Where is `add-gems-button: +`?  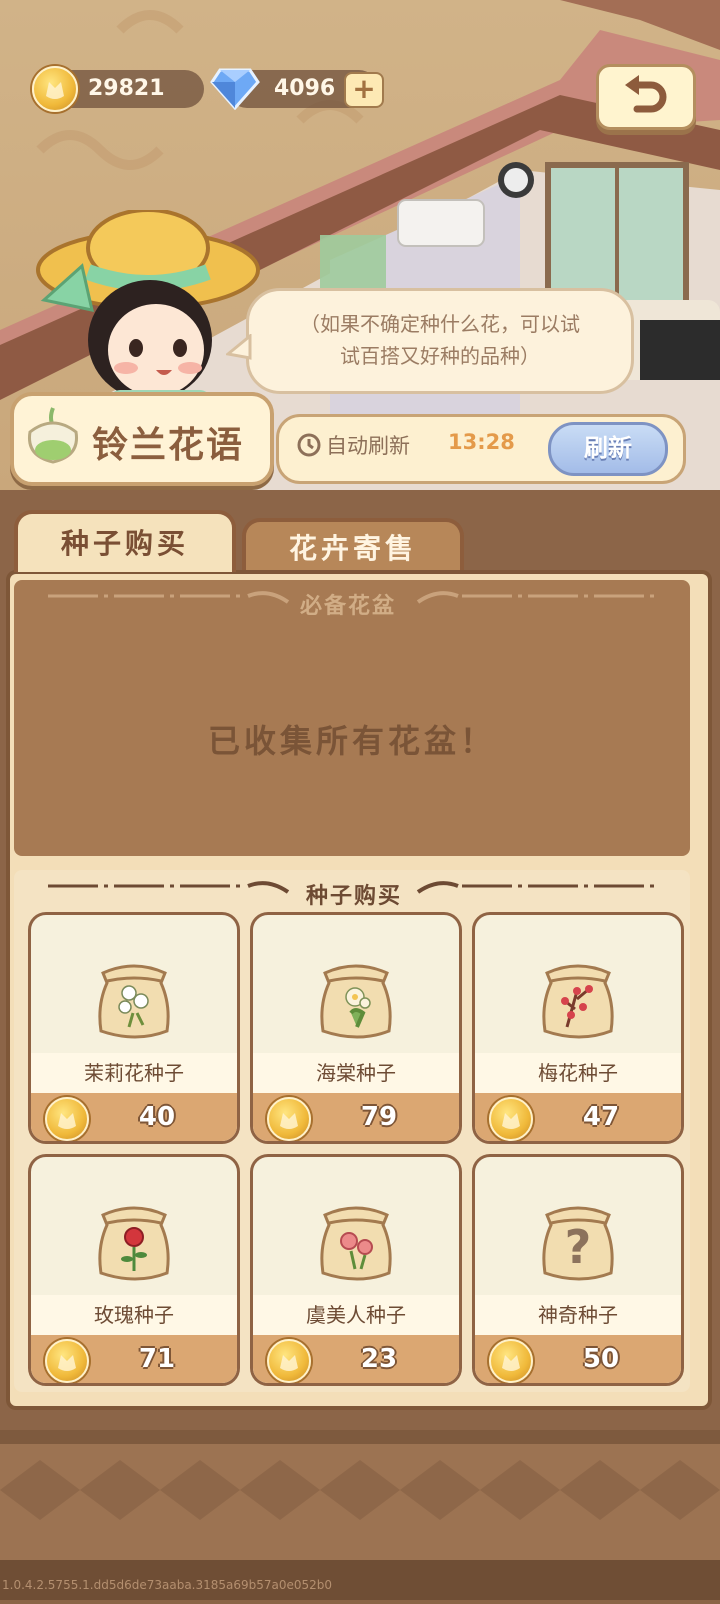
add-gems-button: + is located at coordinates (364, 90).